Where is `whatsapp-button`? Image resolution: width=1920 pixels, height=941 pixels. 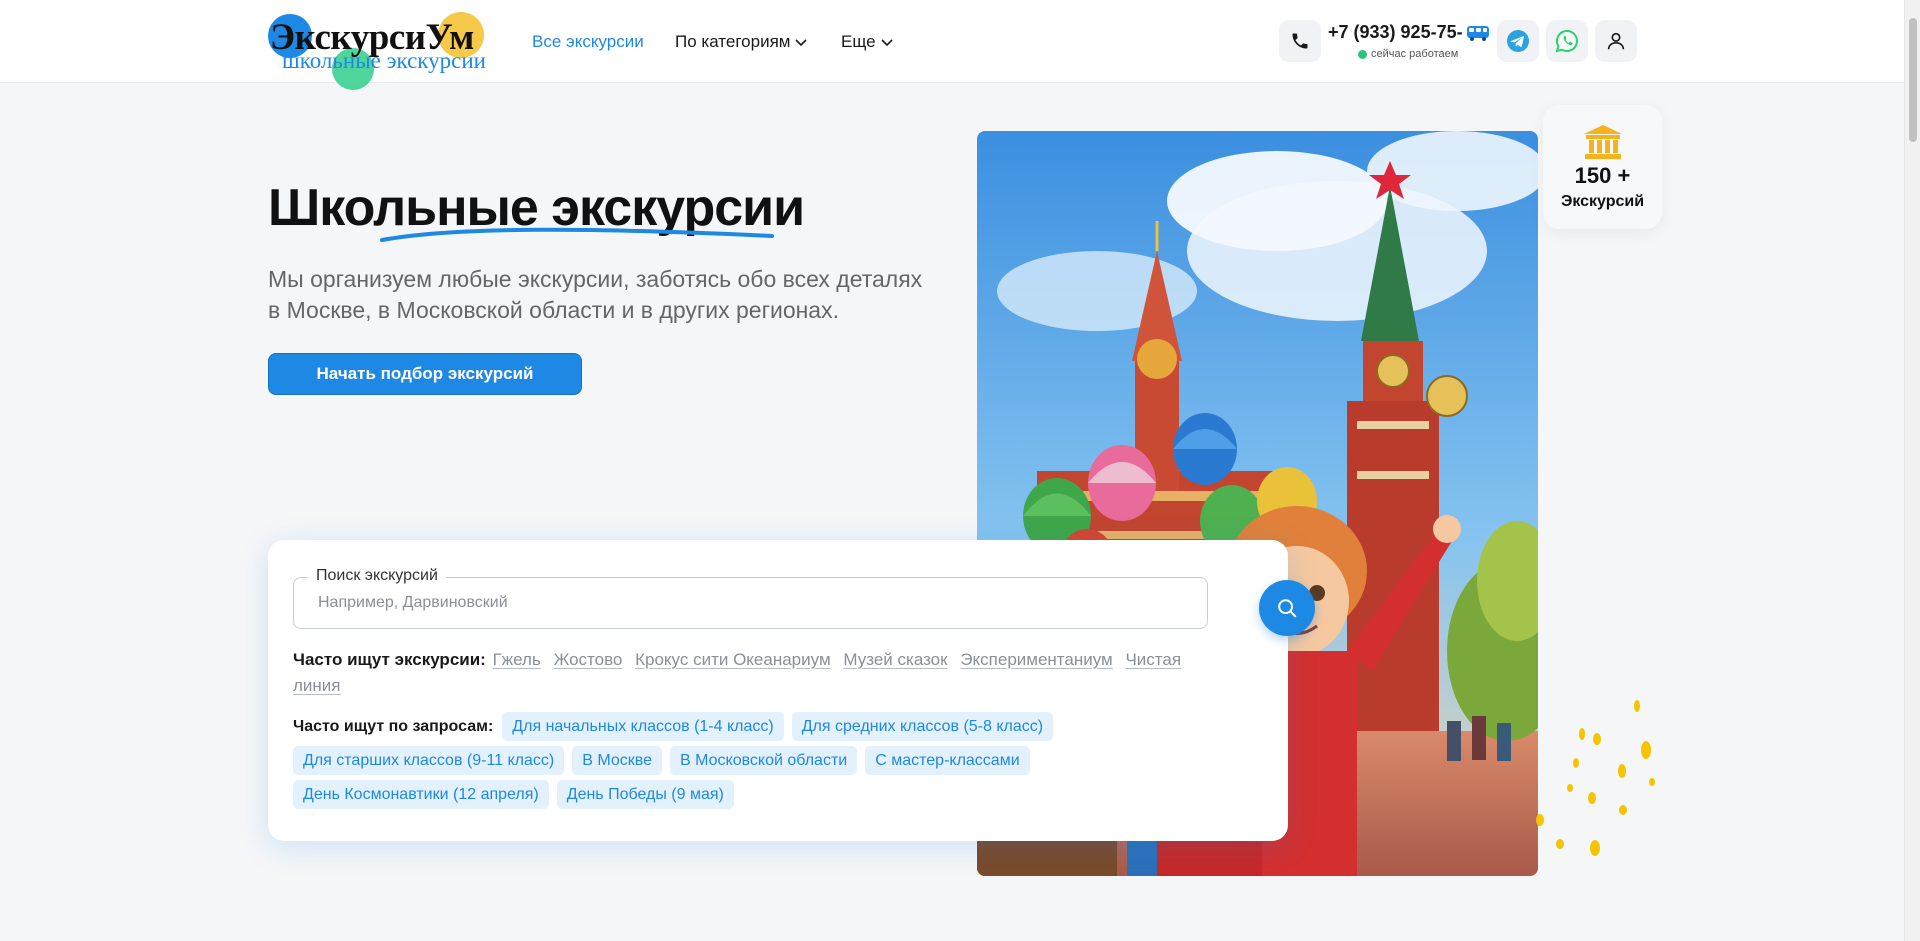
whatsapp-button is located at coordinates (1567, 41).